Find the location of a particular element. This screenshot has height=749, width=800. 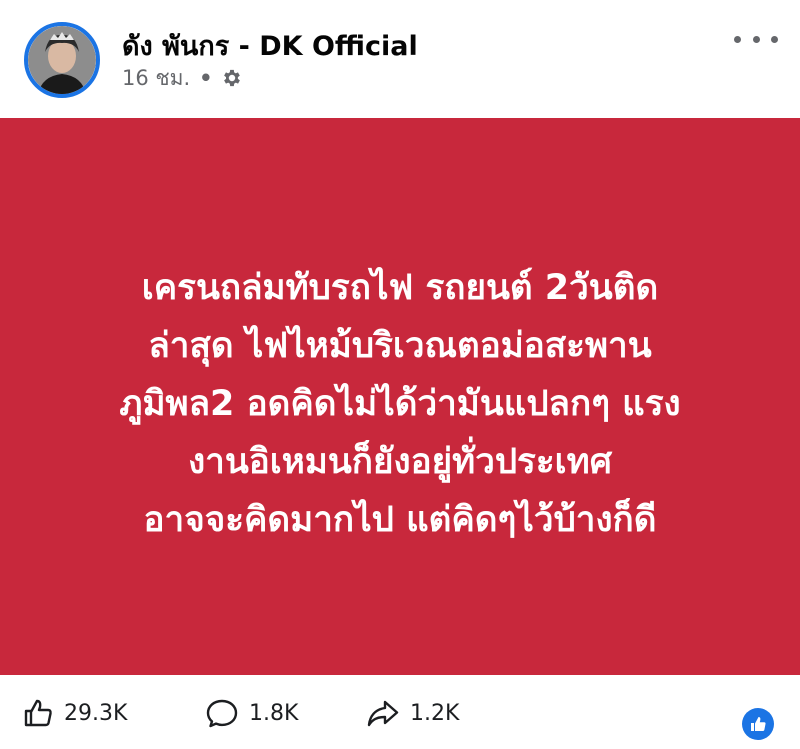

share-count: 1.2K is located at coordinates (435, 713).